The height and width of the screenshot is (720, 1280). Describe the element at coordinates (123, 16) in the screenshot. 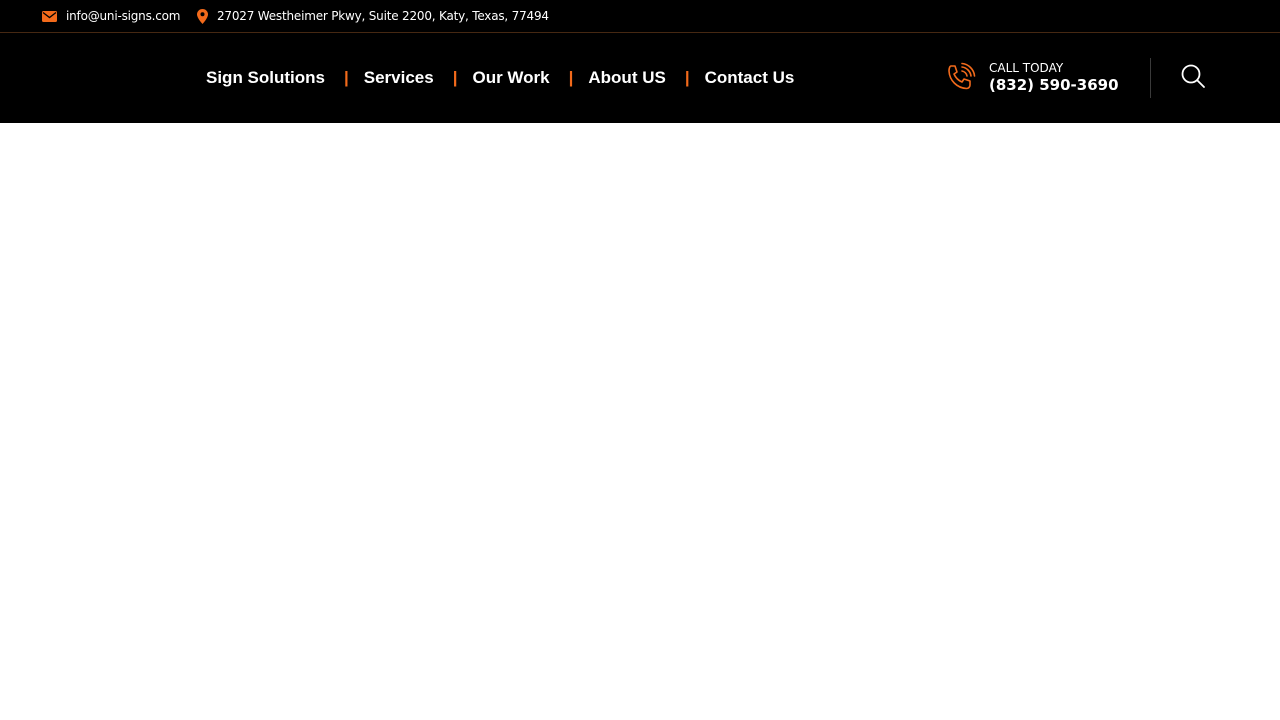

I see `email-text: info@uni-signs.com` at that location.